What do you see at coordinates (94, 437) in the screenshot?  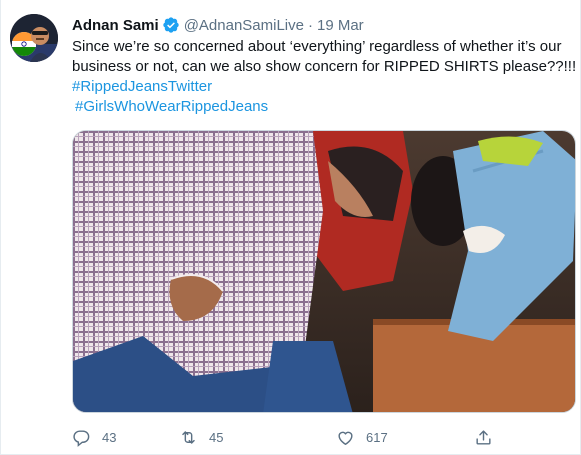 I see `reply-button: 43` at bounding box center [94, 437].